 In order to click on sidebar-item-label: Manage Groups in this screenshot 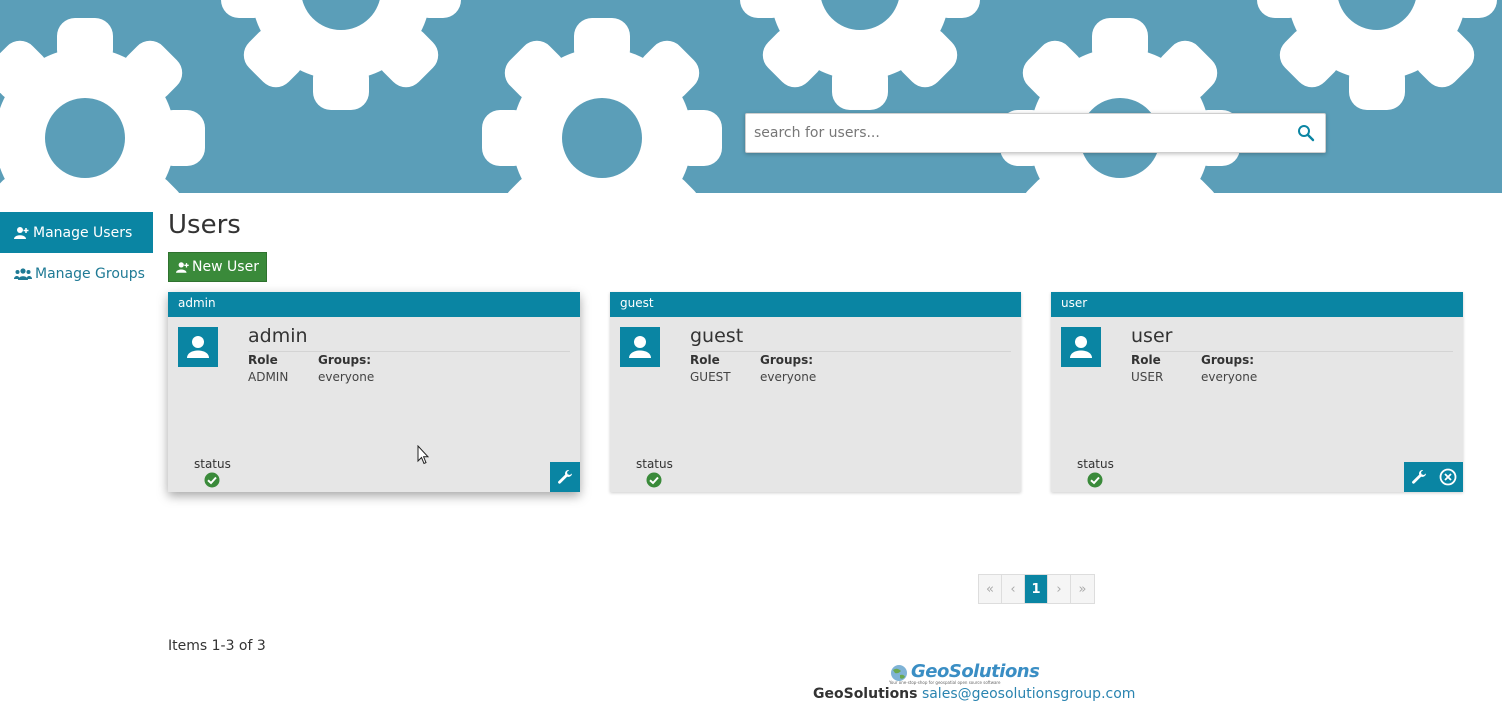, I will do `click(90, 273)`.